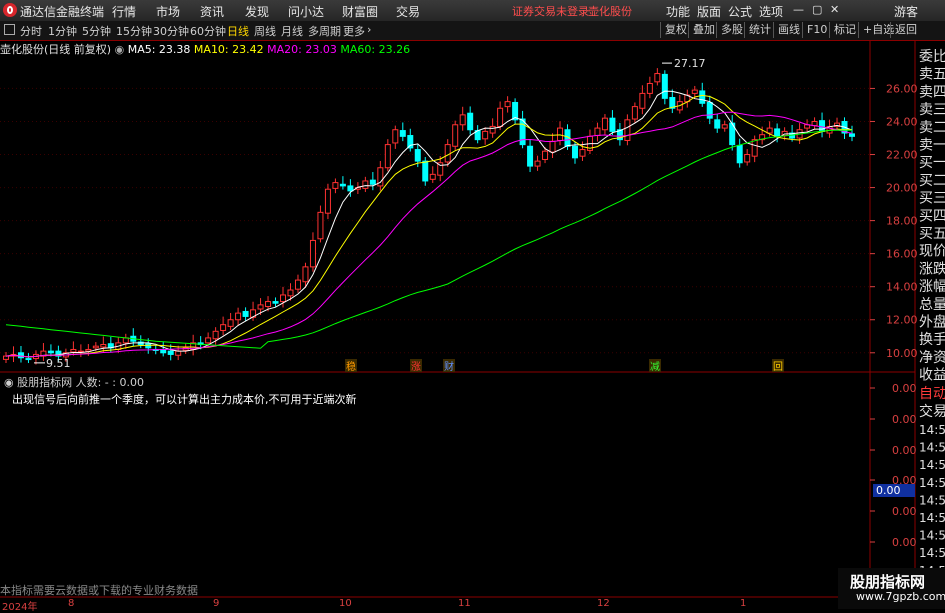 The image size is (945, 613). What do you see at coordinates (208, 31) in the screenshot?
I see `period-60min: 60分钟` at bounding box center [208, 31].